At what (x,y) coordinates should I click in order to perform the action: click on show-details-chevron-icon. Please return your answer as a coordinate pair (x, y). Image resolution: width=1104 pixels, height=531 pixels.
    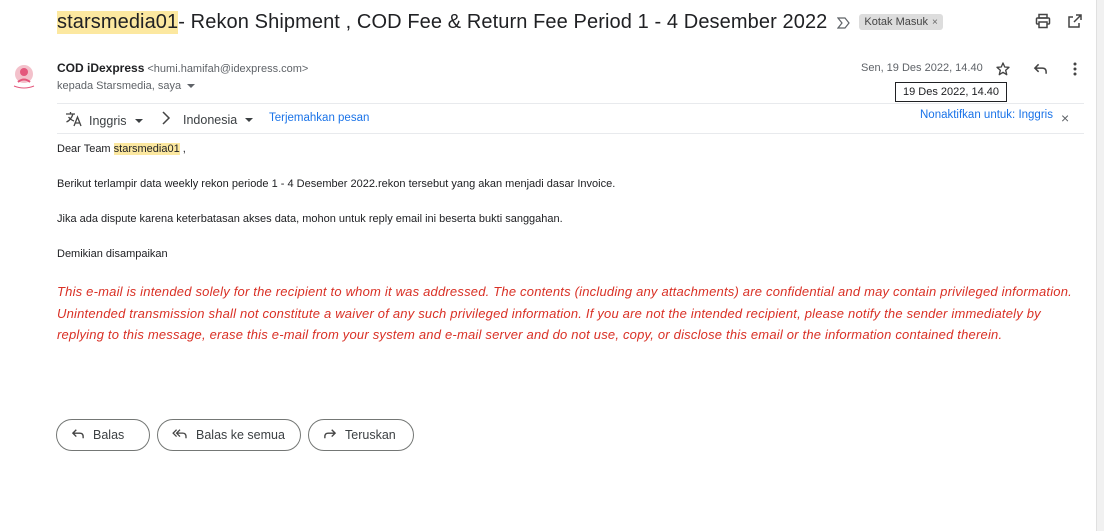
    Looking at the image, I should click on (191, 86).